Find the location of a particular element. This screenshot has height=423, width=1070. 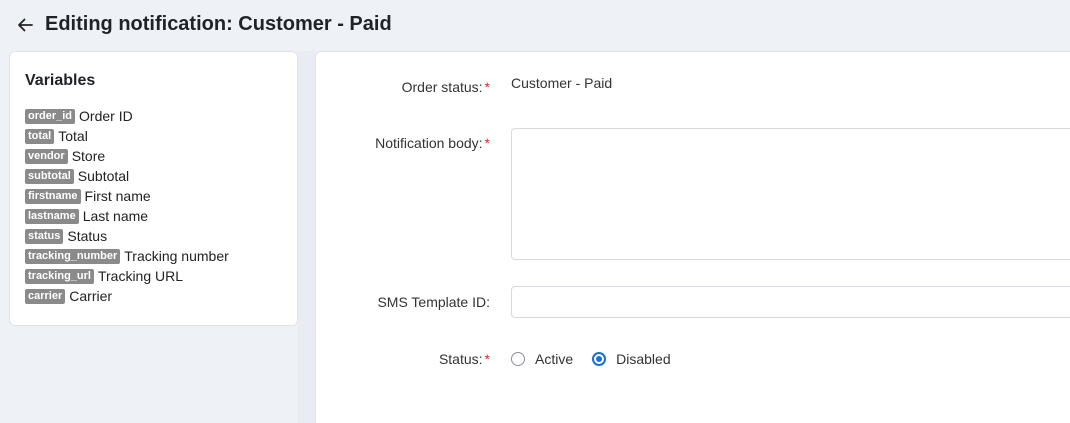

variable-item-carrier: carrier Carrier is located at coordinates (127, 296).